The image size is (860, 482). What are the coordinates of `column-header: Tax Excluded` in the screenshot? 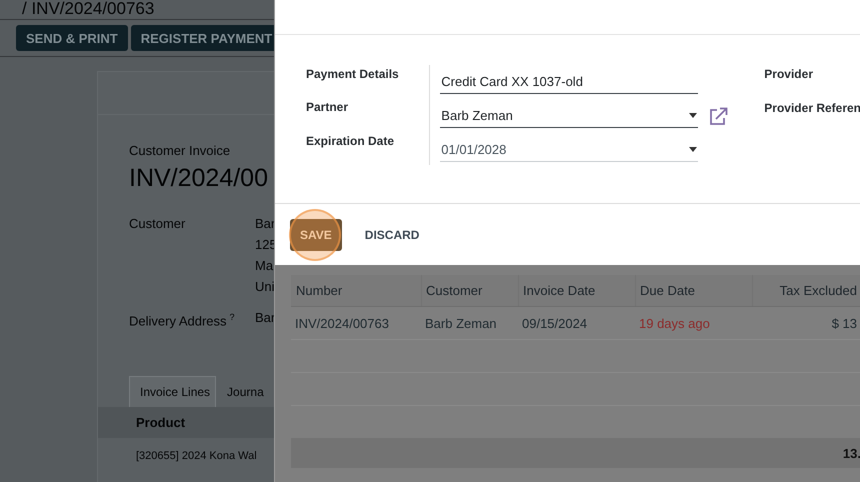 It's located at (806, 290).